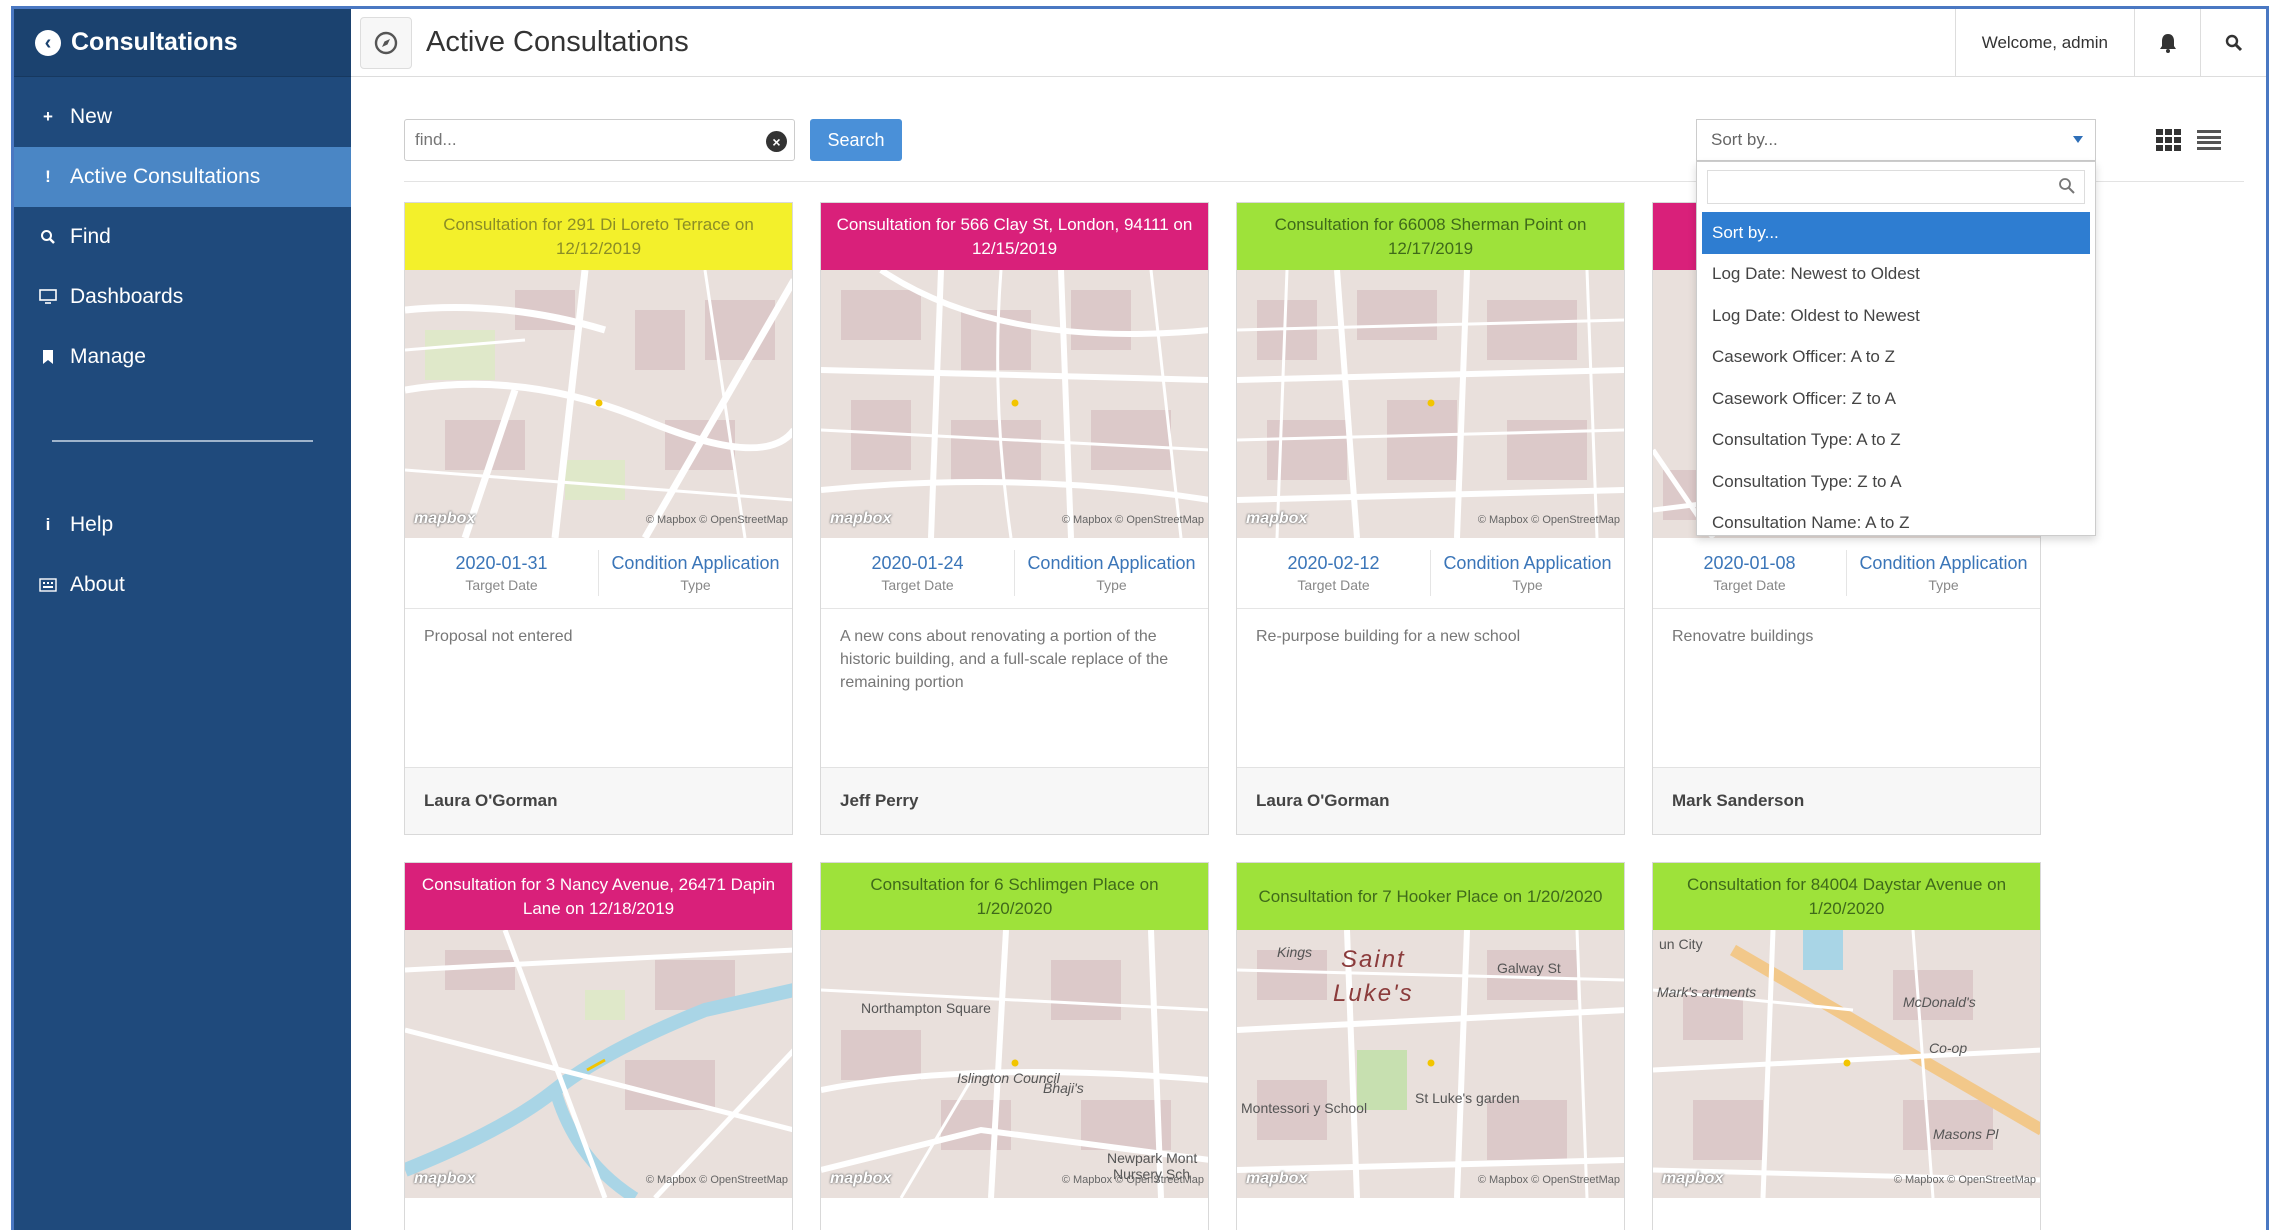 Image resolution: width=2277 pixels, height=1230 pixels. I want to click on card-description: Proposal not entered, so click(498, 636).